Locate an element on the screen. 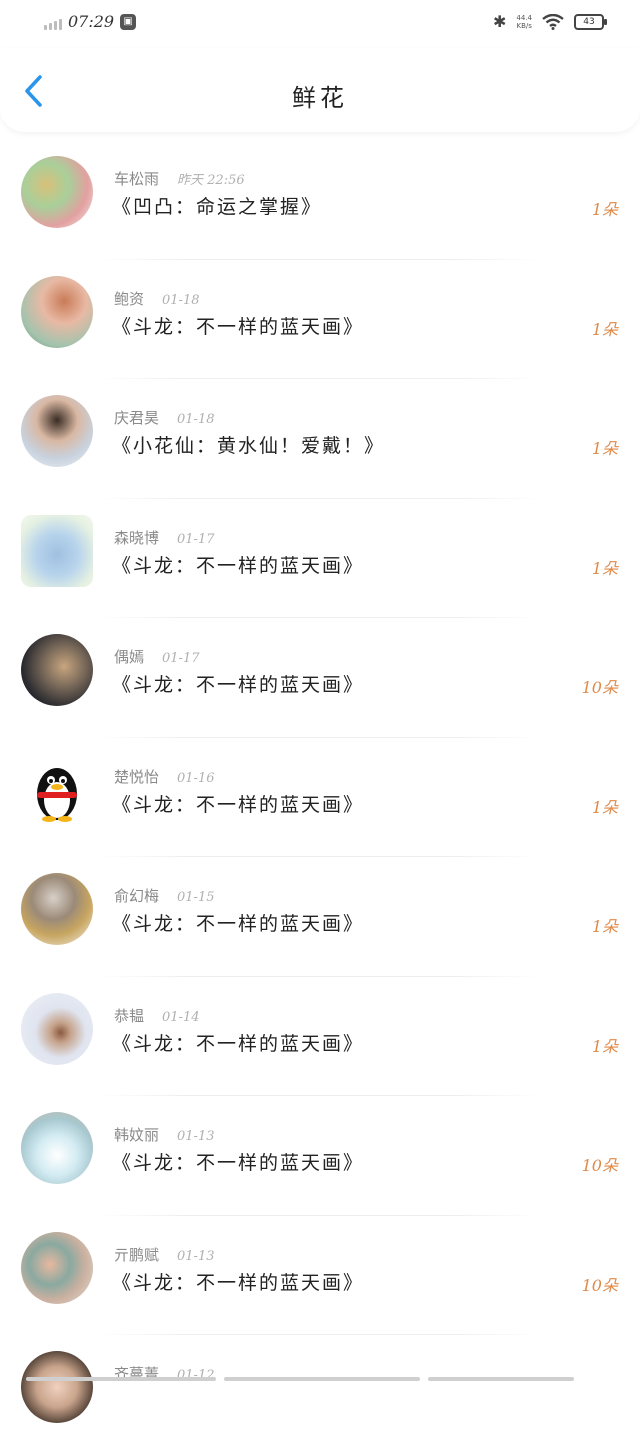 Image resolution: width=640 pixels, height=1455 pixels. send-date: 01-16 is located at coordinates (195, 778).